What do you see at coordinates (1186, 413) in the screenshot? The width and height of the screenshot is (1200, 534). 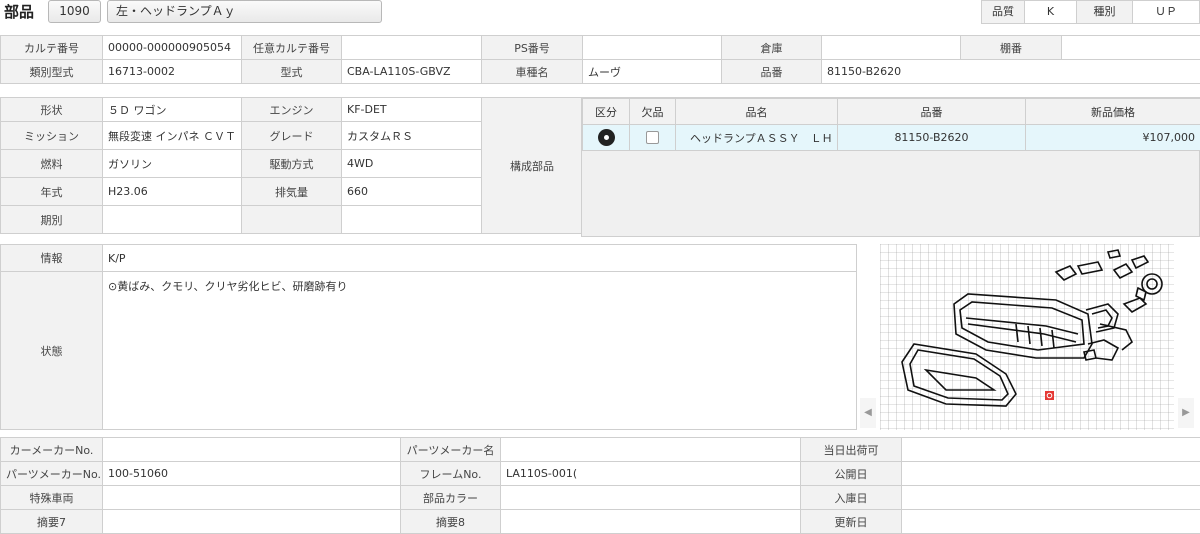 I see `chevron-right-icon: ▶` at bounding box center [1186, 413].